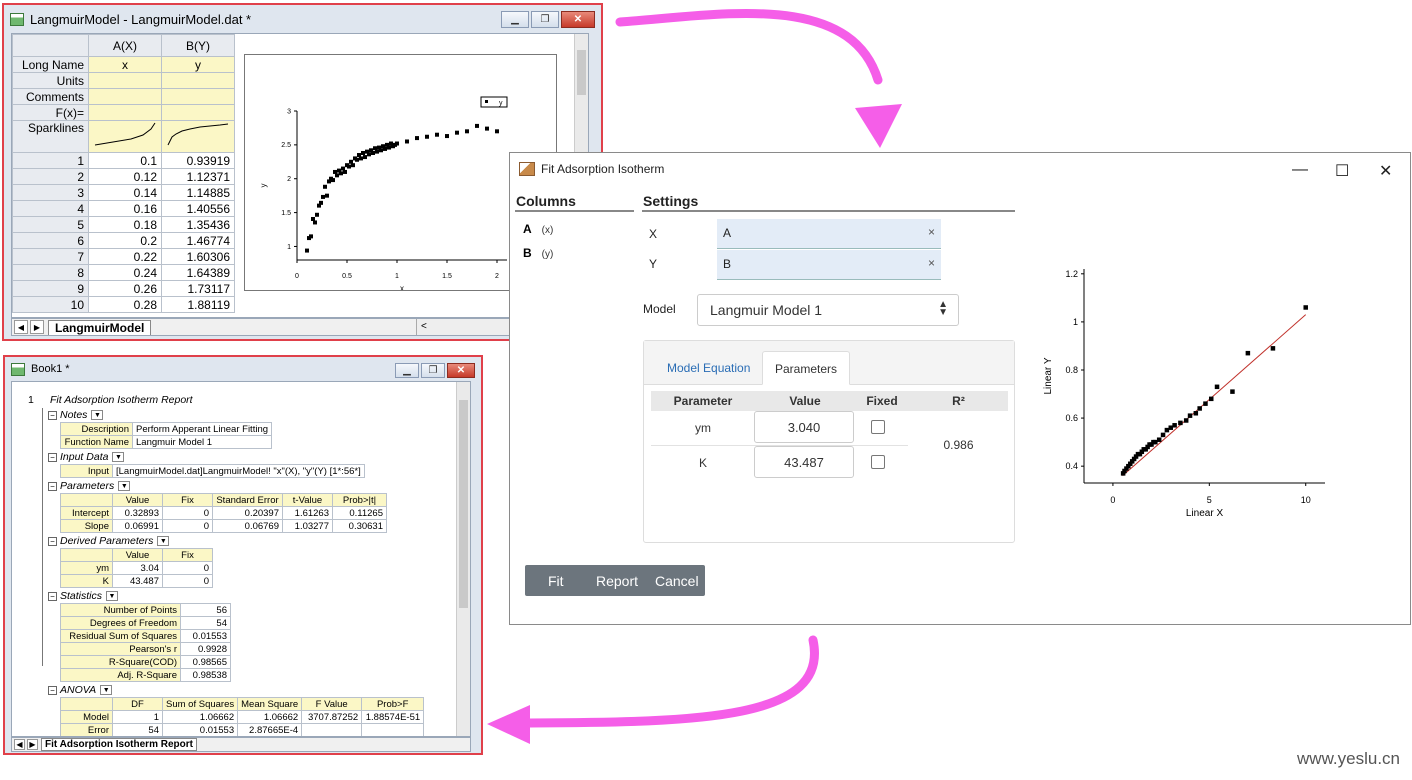  Describe the element at coordinates (198, 256) in the screenshot. I see `data-cell: 1.60306` at that location.